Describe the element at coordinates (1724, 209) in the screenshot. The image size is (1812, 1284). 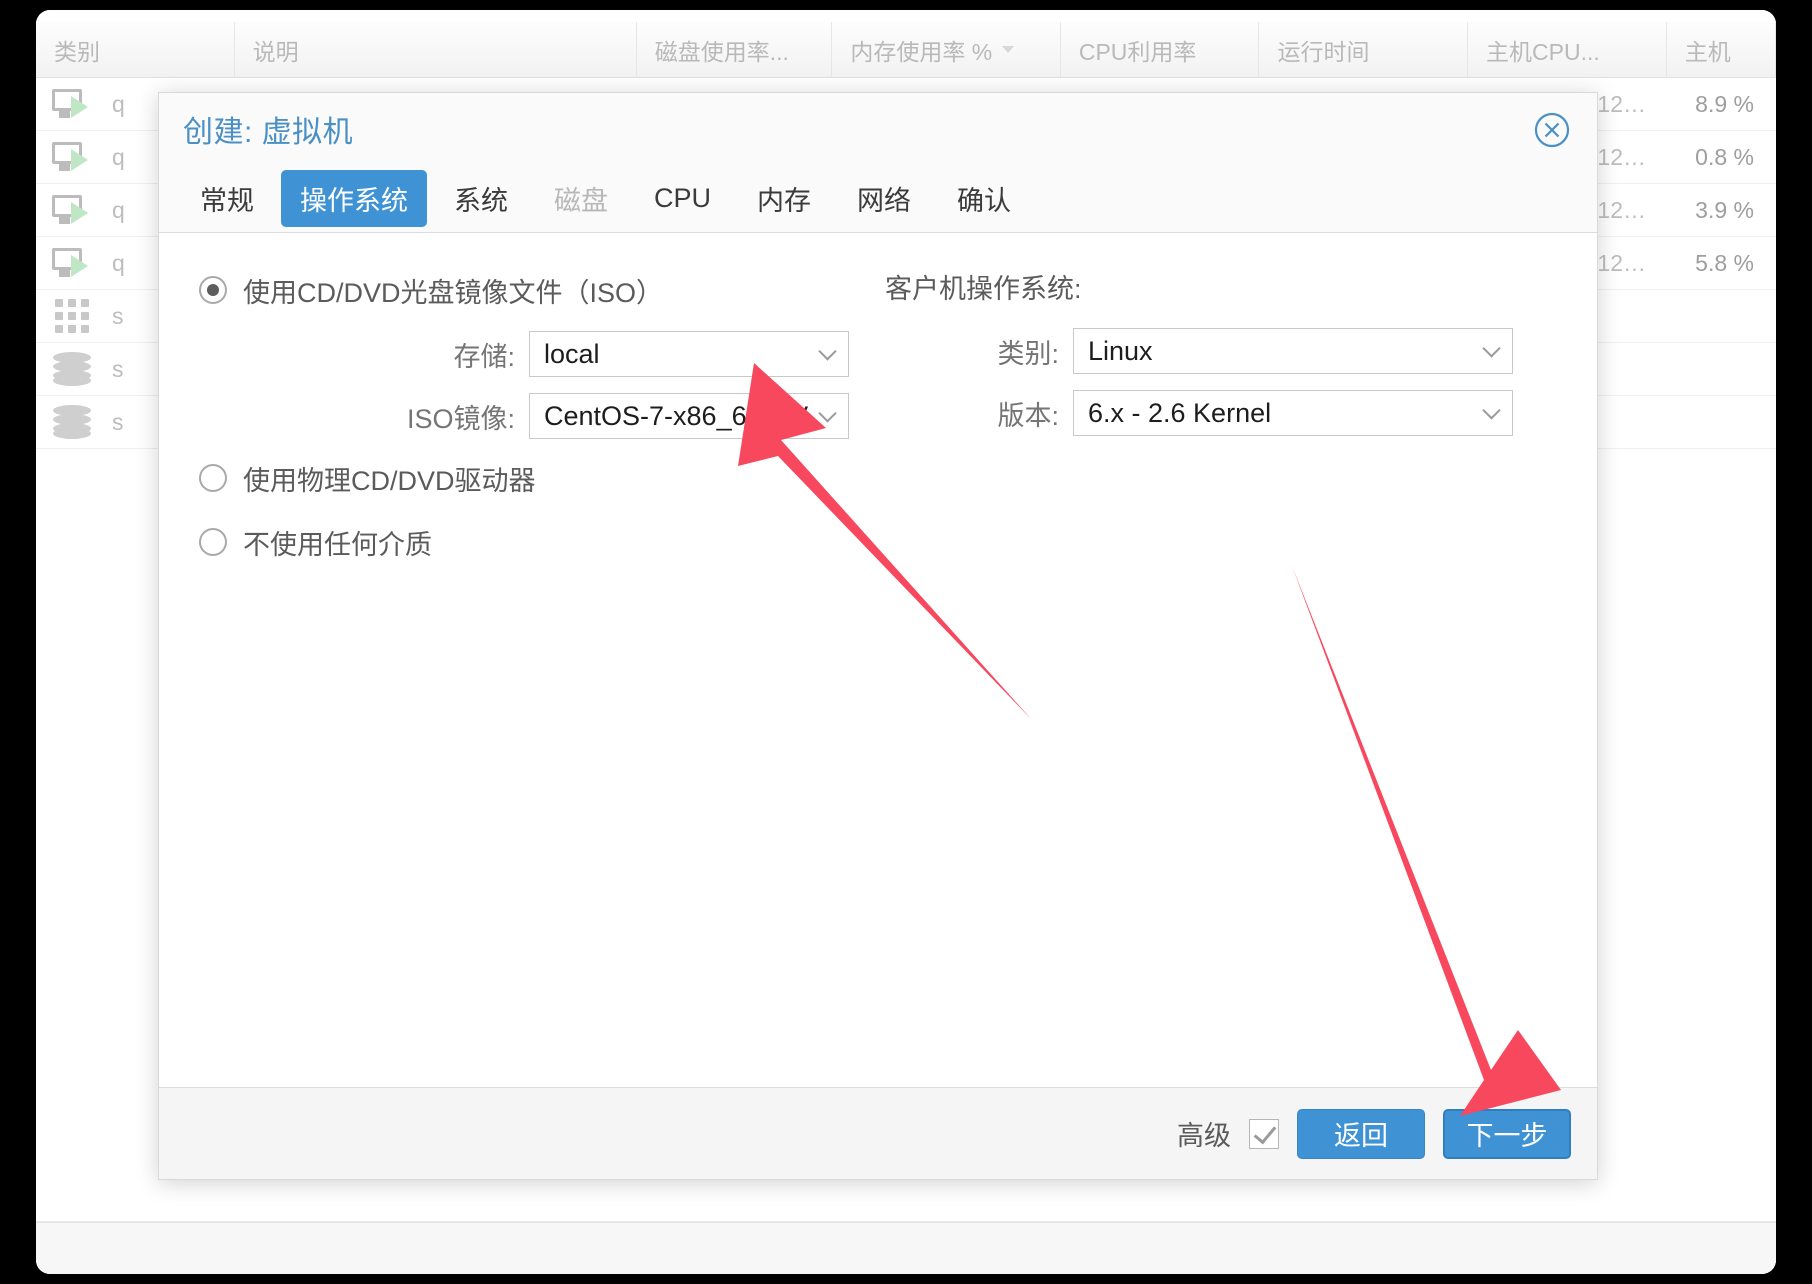
I see `row-value-2: 3.9 %` at that location.